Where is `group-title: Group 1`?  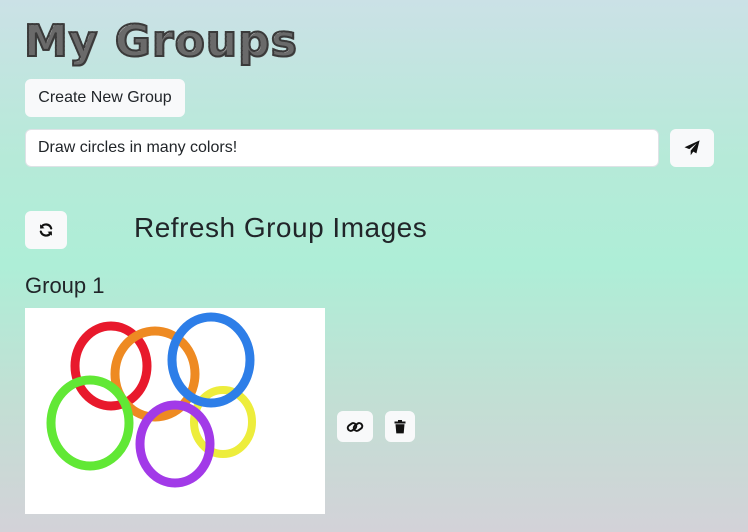
group-title: Group 1 is located at coordinates (65, 285).